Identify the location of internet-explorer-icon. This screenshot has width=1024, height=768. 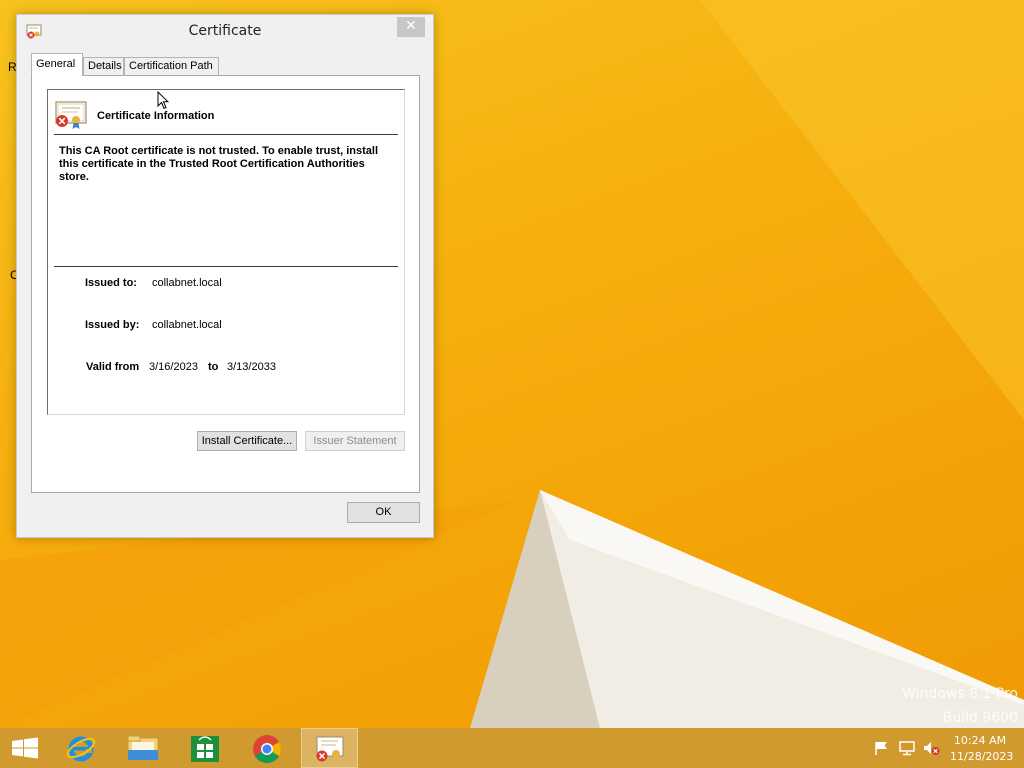
(81, 749).